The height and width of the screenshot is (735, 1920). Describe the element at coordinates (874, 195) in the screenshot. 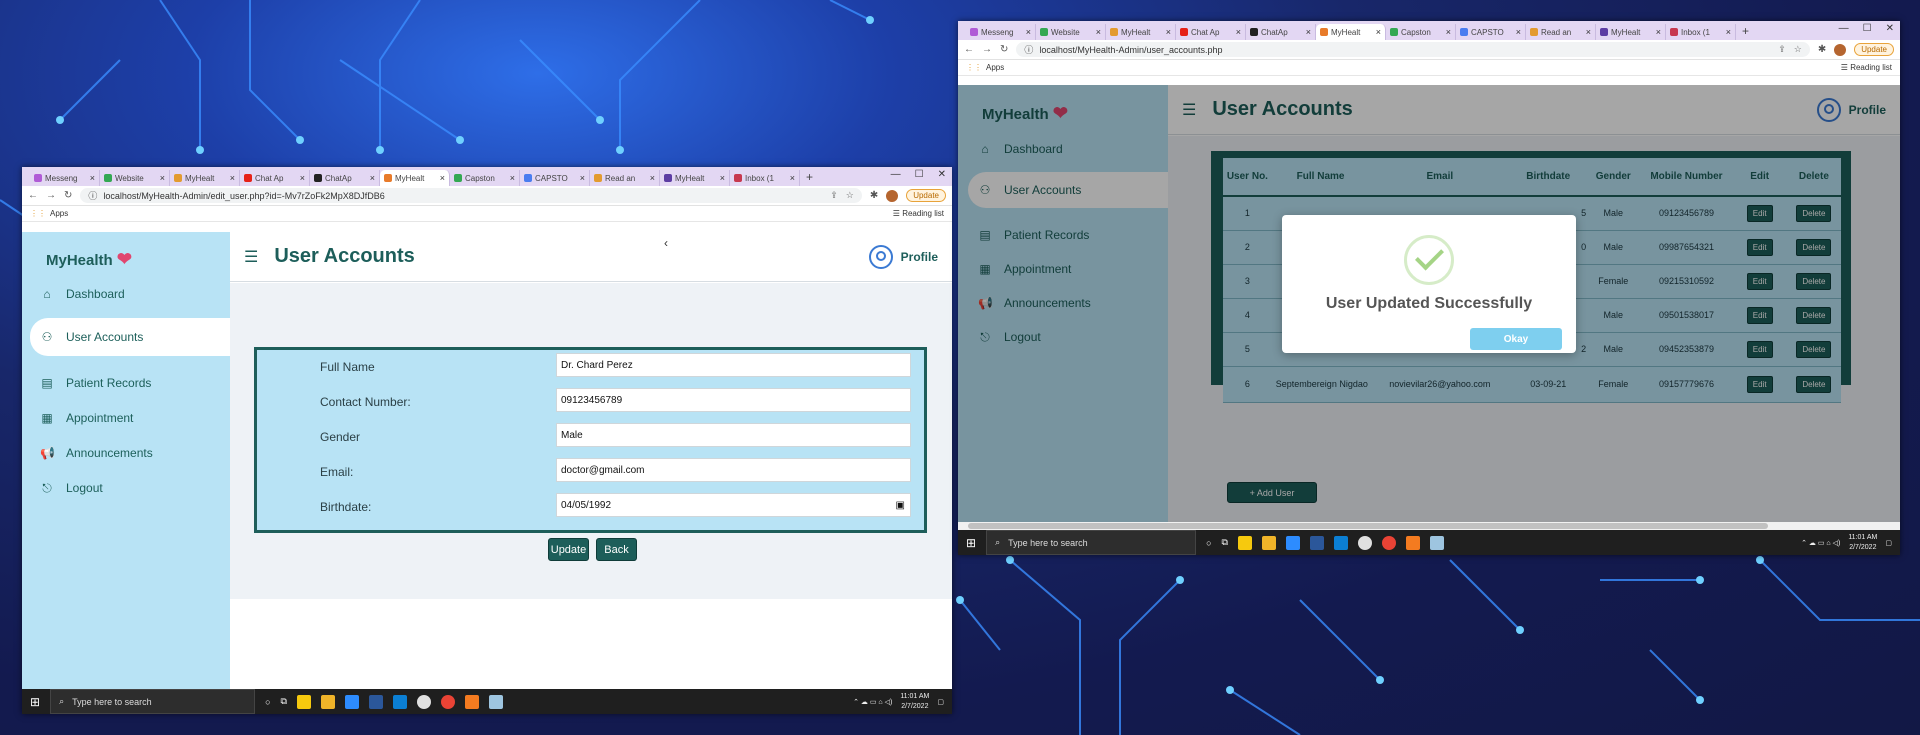

I see `extensions-icon: ✱` at that location.